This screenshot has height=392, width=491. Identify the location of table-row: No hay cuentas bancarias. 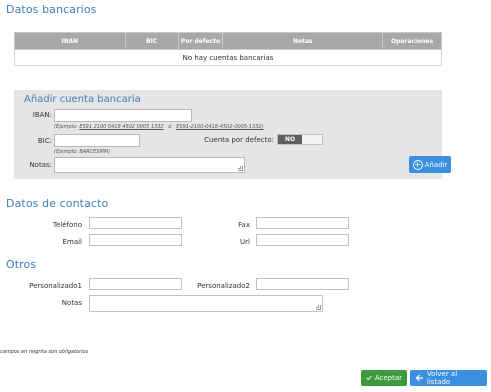
(228, 57).